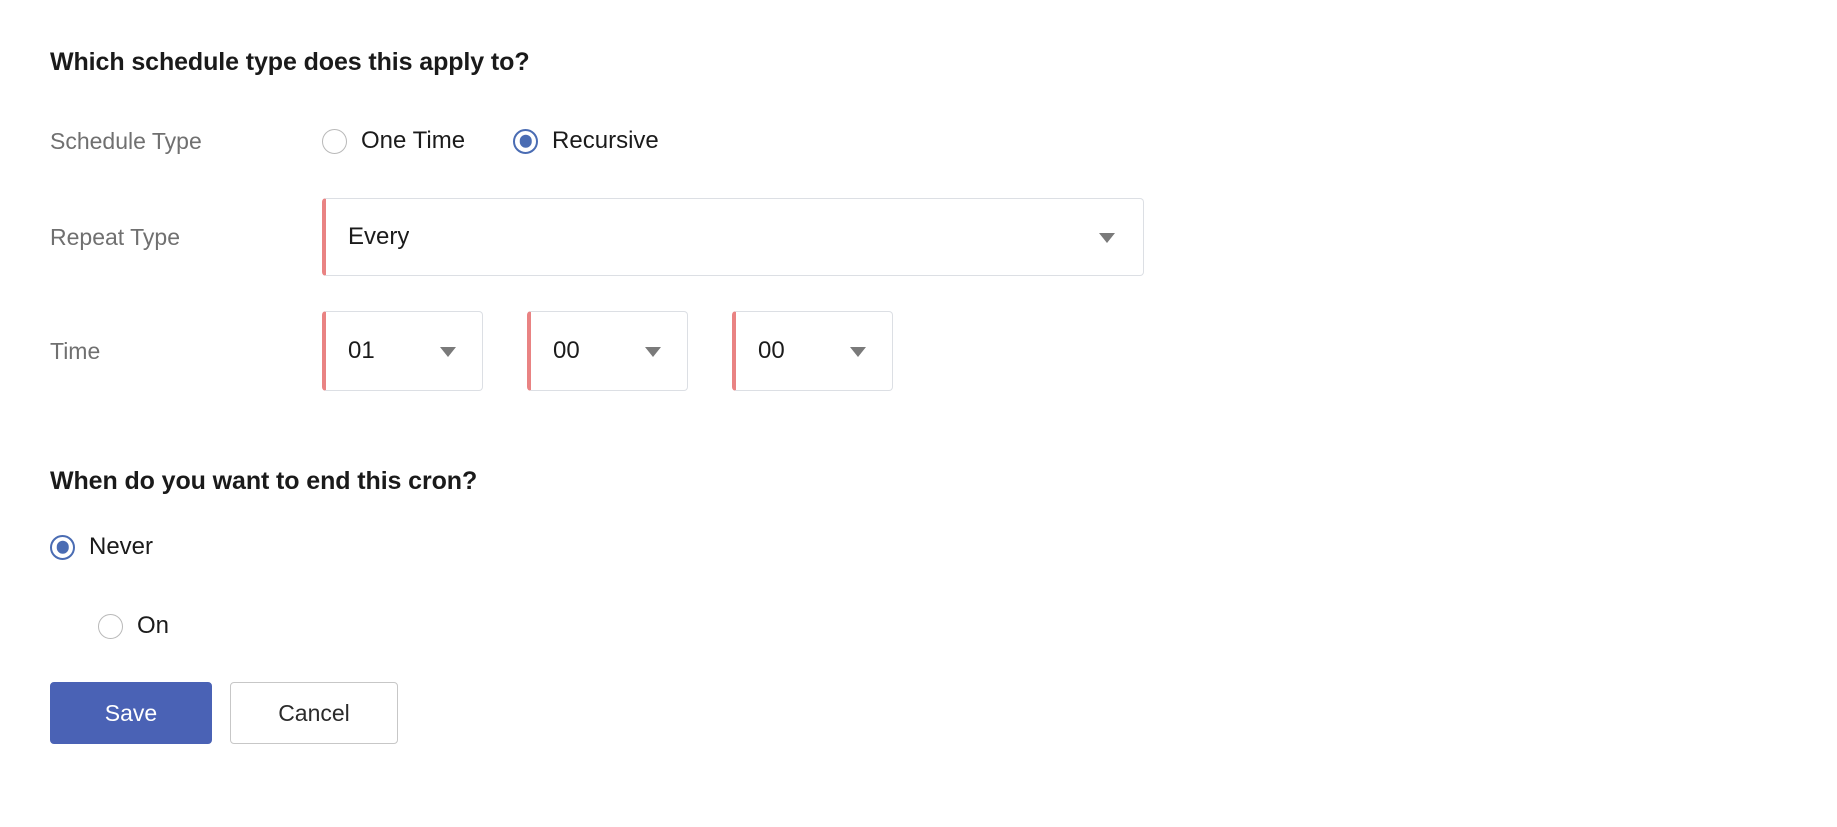 Image resolution: width=1837 pixels, height=827 pixels. I want to click on time-minutes-value: 00, so click(566, 350).